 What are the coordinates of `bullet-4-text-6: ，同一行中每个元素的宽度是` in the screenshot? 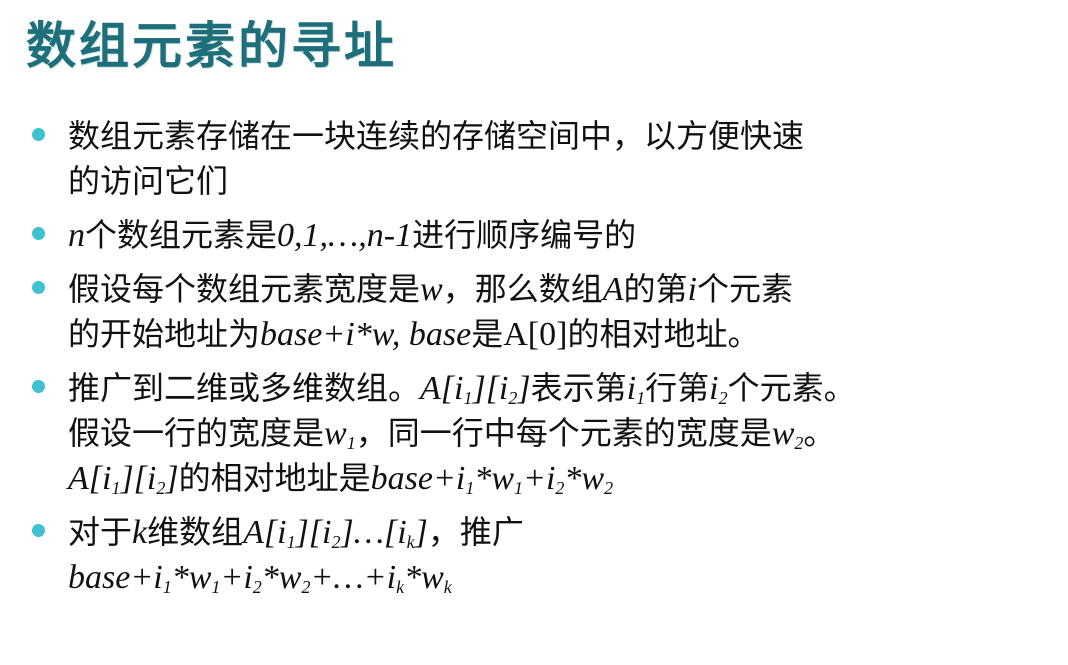 It's located at (563, 433).